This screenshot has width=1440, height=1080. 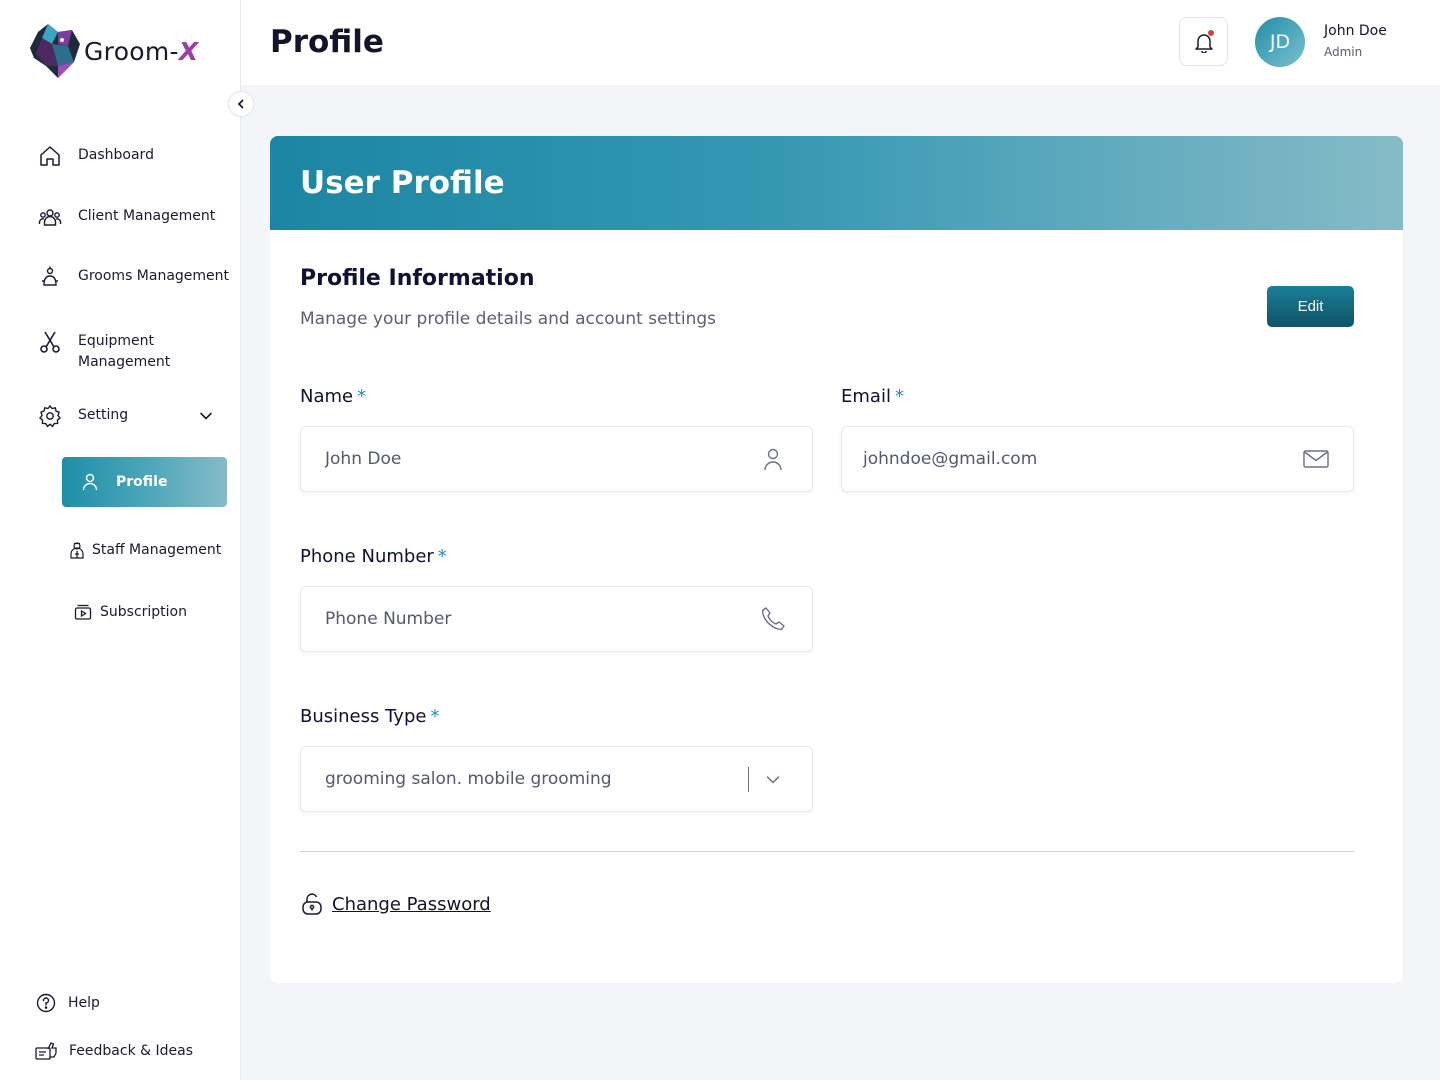 What do you see at coordinates (417, 278) in the screenshot?
I see `section-title: Profile Information` at bounding box center [417, 278].